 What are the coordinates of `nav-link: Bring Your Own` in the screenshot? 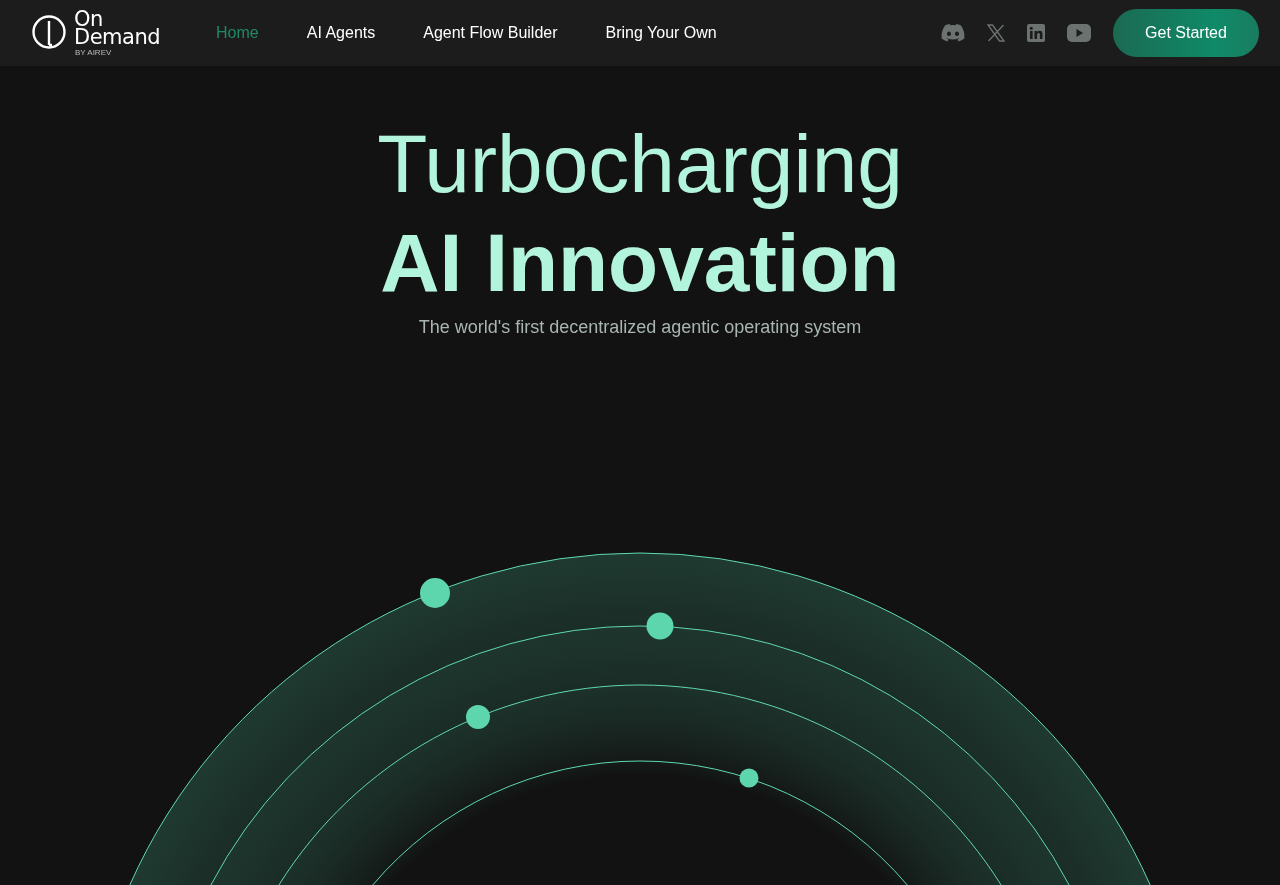 It's located at (661, 33).